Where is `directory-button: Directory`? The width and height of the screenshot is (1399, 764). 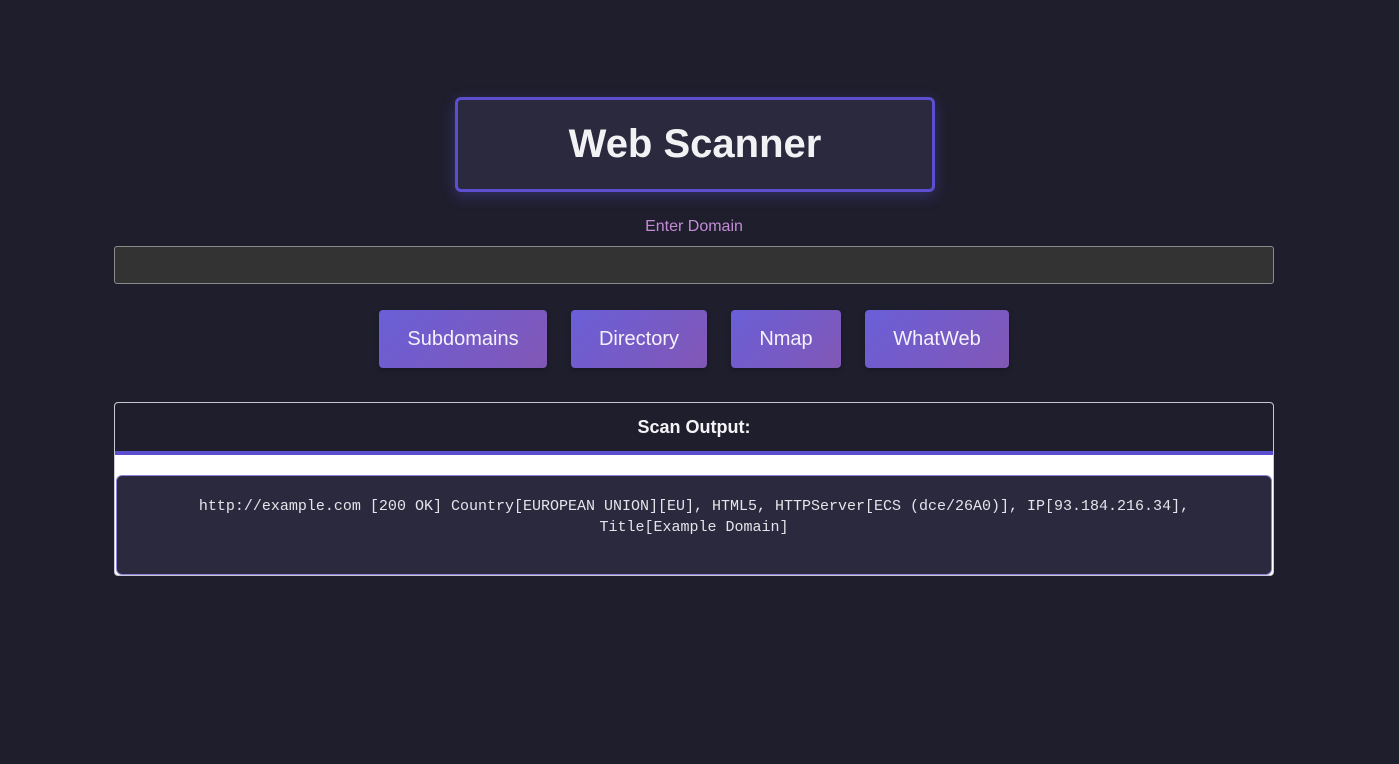 directory-button: Directory is located at coordinates (639, 339).